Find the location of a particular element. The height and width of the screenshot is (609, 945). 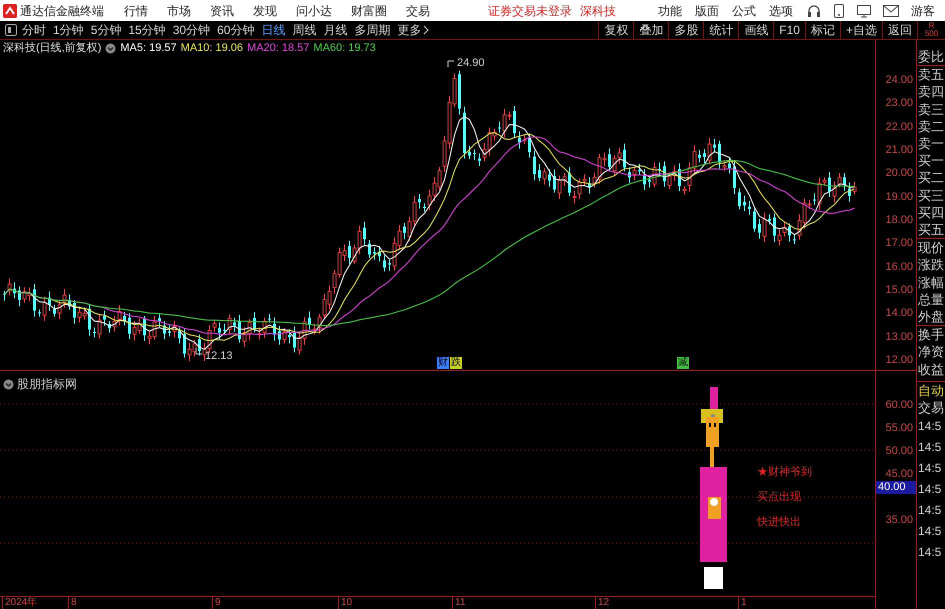

signal-text: 快进快出 is located at coordinates (779, 522).